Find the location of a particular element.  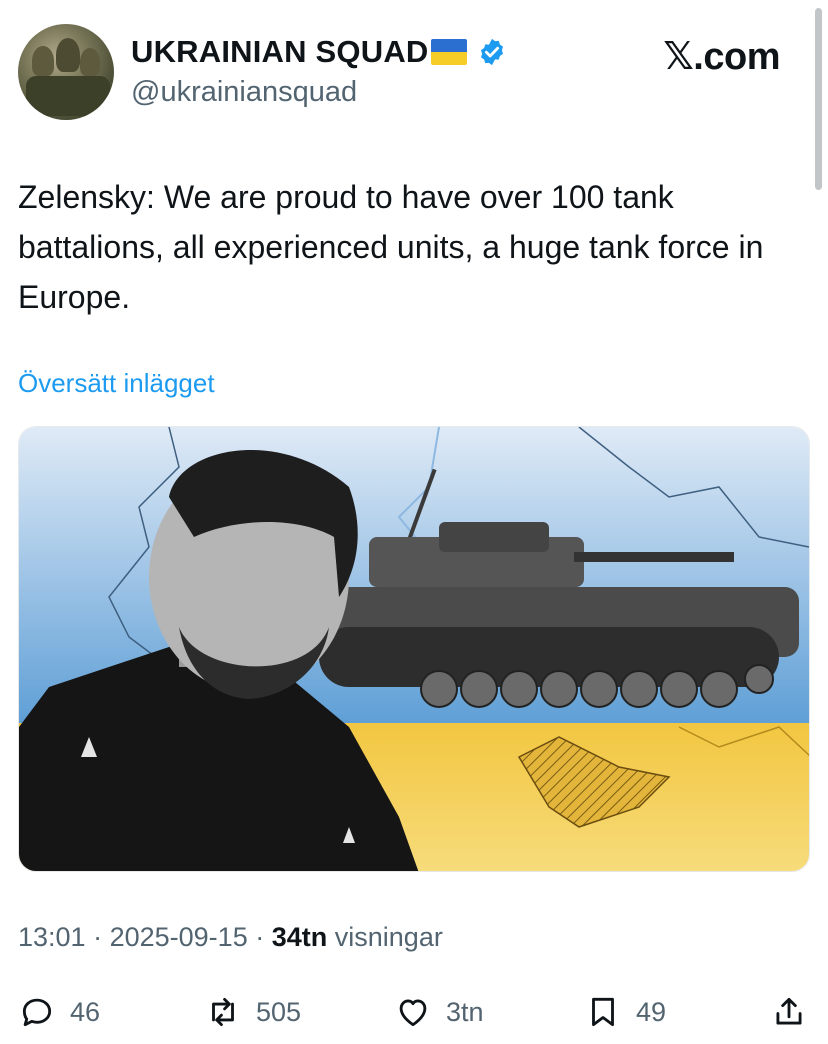

verified-badge-icon is located at coordinates (491, 52).